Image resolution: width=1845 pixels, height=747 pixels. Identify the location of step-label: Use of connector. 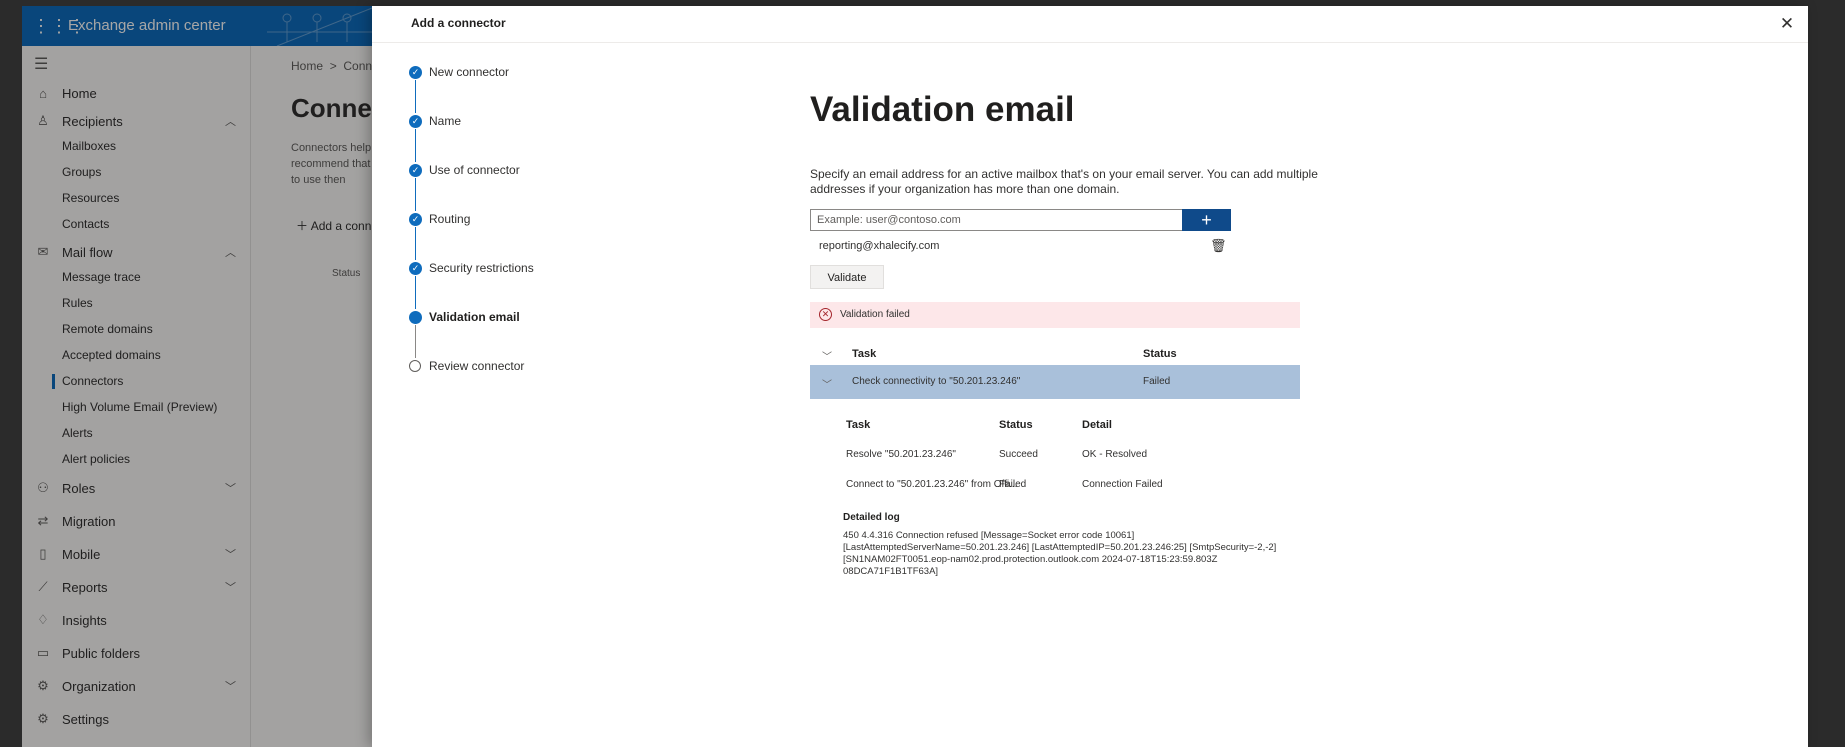
(474, 170).